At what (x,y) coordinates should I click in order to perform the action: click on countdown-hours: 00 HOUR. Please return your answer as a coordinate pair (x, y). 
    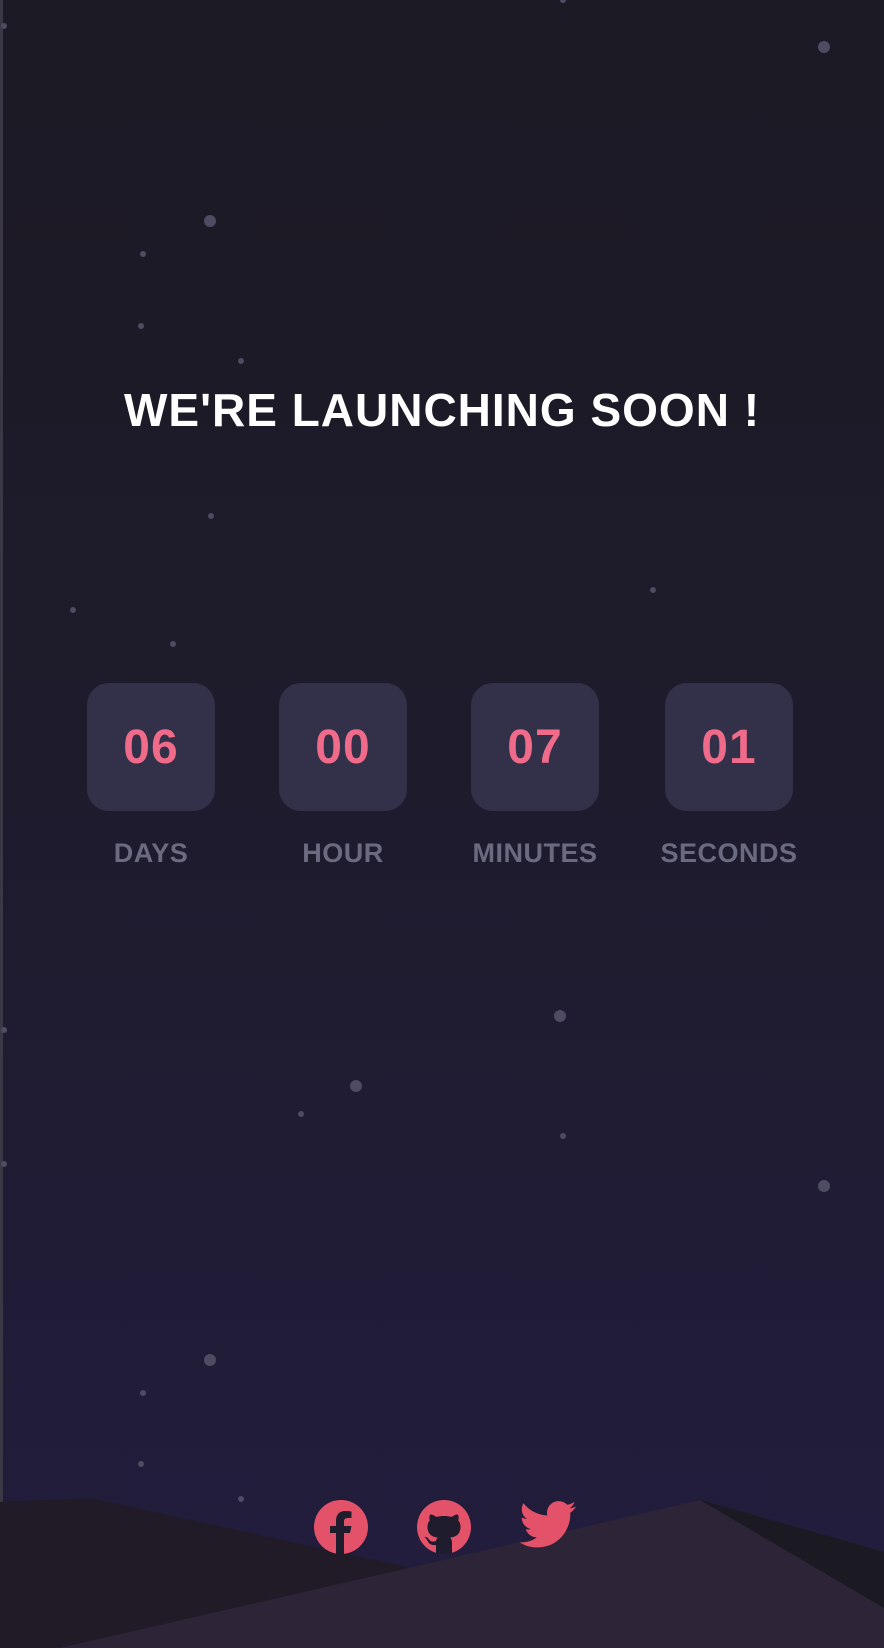
    Looking at the image, I should click on (352, 783).